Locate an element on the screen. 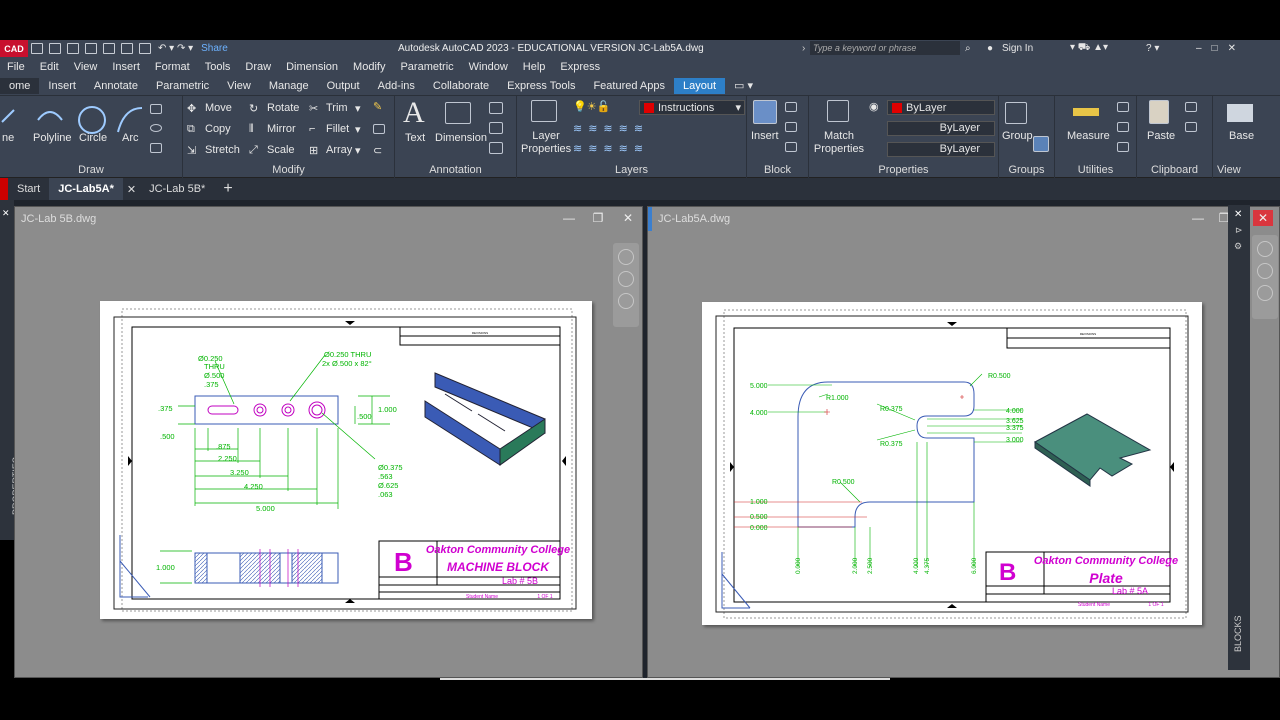 This screenshot has width=1280, height=720. window-controls: –□✕ is located at coordinates (1221, 48).